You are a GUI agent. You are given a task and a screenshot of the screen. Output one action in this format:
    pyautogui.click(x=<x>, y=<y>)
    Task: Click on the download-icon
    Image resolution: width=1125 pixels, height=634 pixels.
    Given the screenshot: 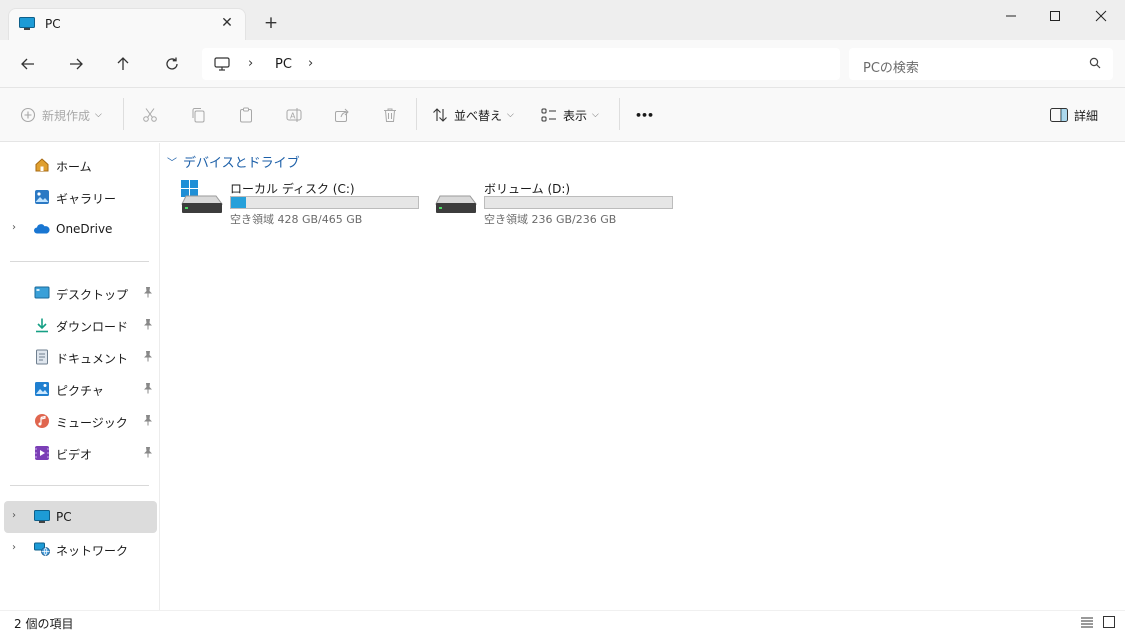 What is the action you would take?
    pyautogui.click(x=42, y=325)
    